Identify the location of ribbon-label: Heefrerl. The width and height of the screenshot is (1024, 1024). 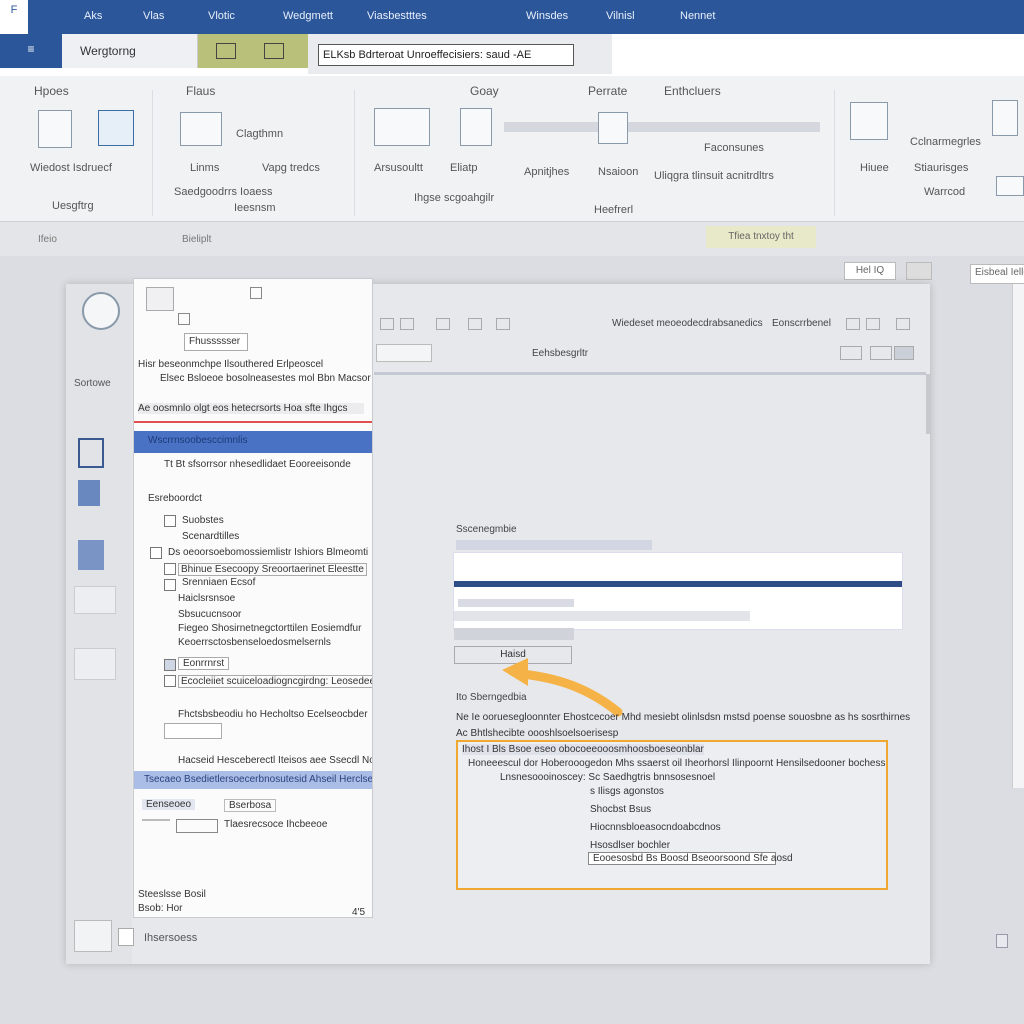
(613, 210).